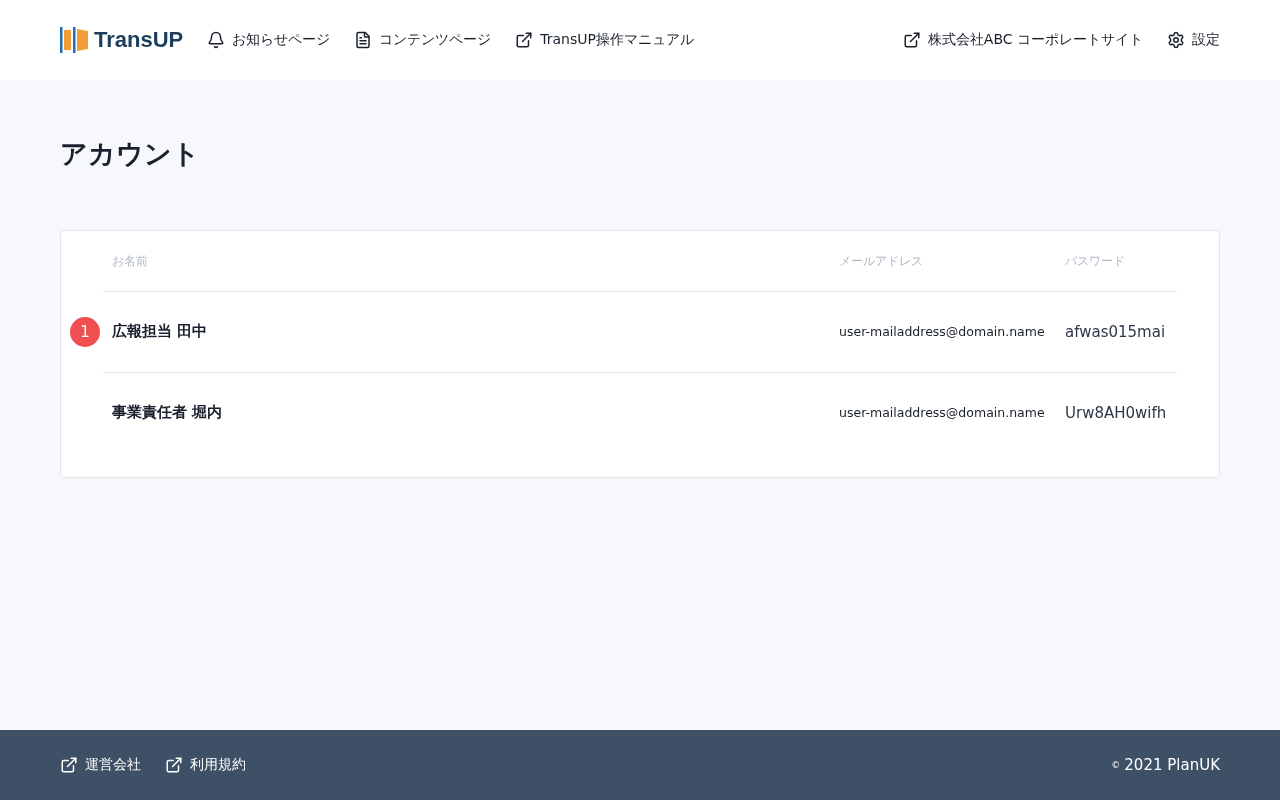  Describe the element at coordinates (160, 331) in the screenshot. I see `name-cell-text: 広報担当 田中` at that location.